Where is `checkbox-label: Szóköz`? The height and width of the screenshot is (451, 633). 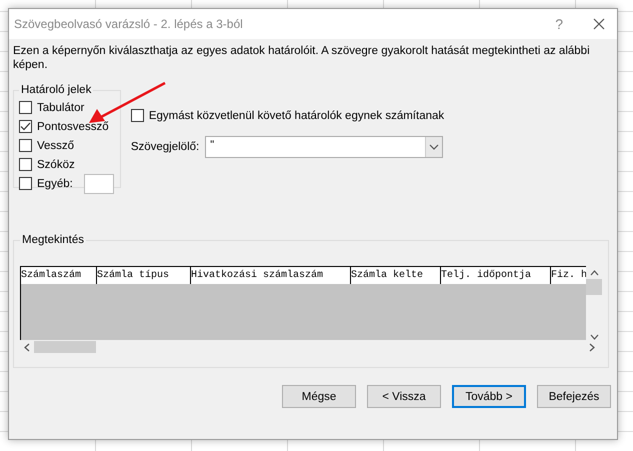 checkbox-label: Szóköz is located at coordinates (56, 164).